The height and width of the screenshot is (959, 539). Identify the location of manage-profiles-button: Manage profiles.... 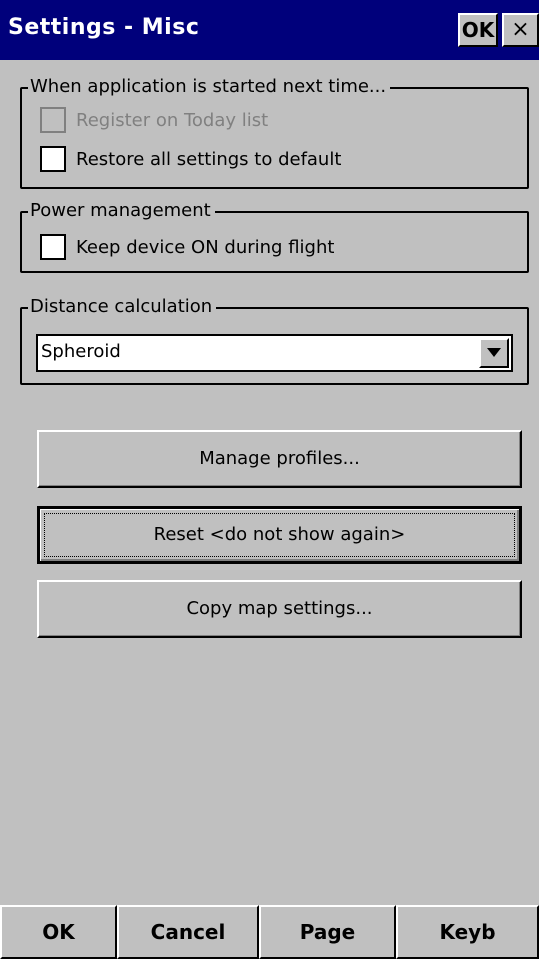
(279, 459).